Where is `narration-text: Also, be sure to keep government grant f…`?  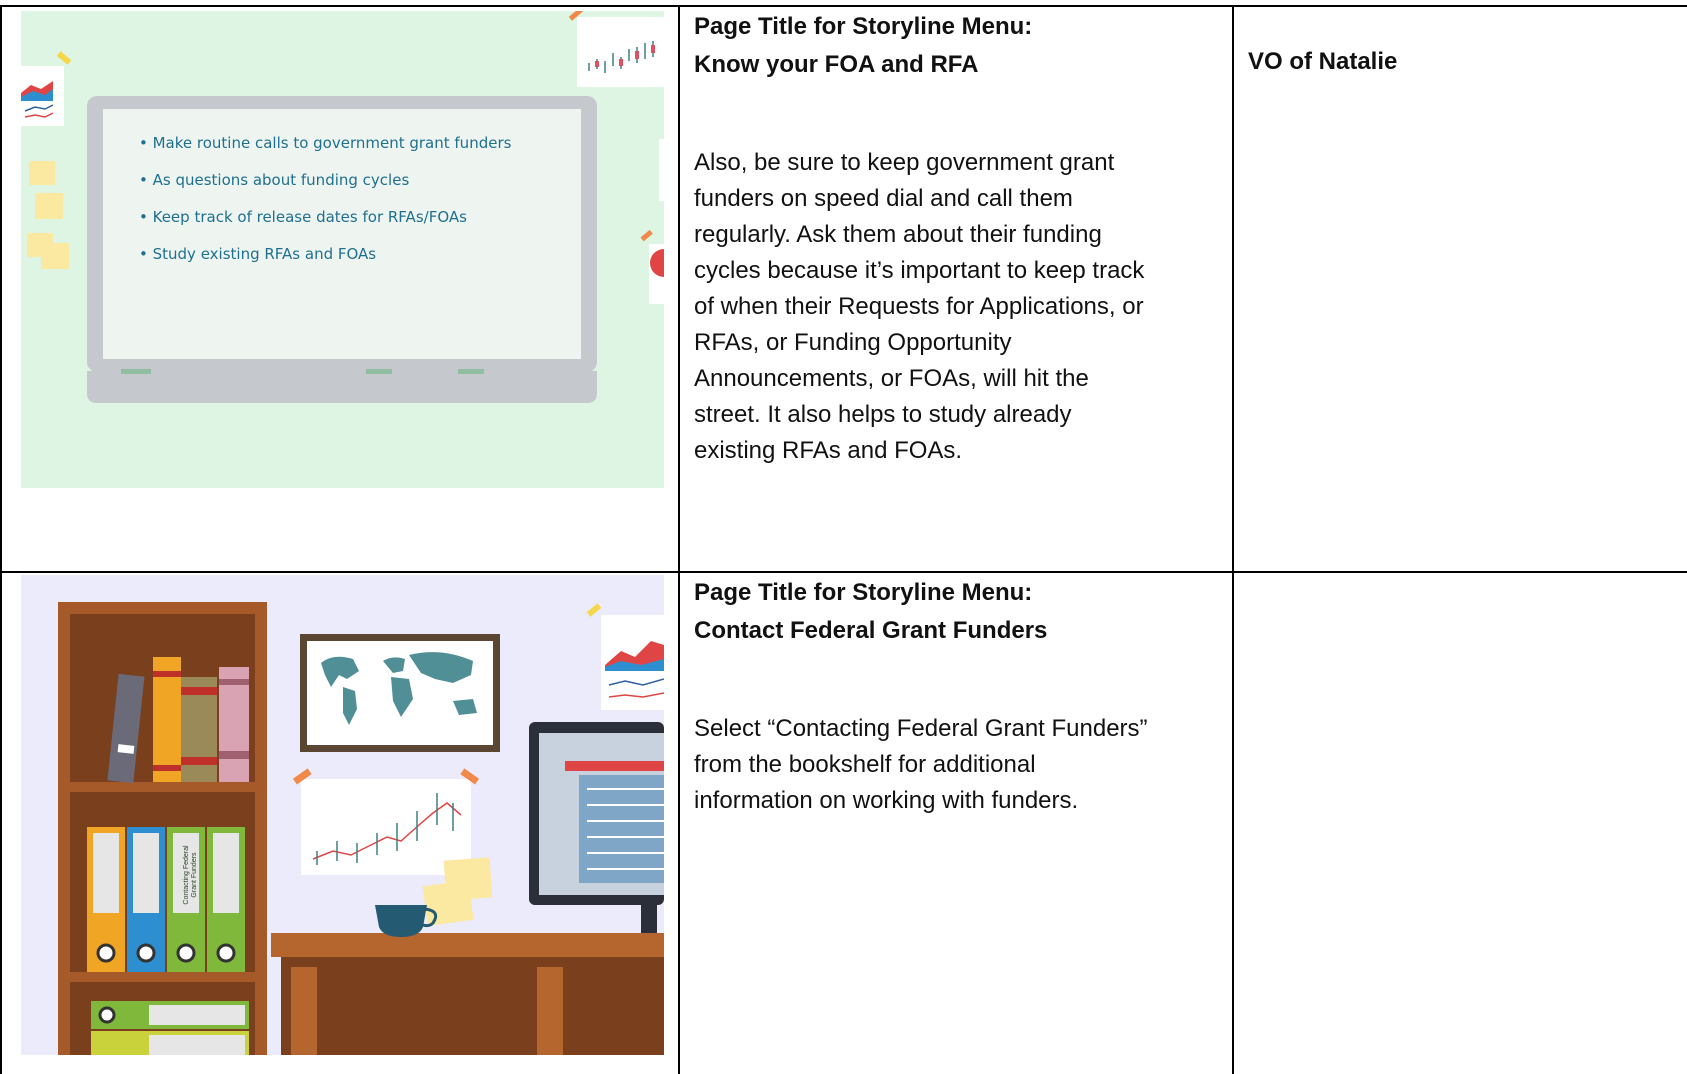
narration-text: Also, be sure to keep government grant f… is located at coordinates (919, 306).